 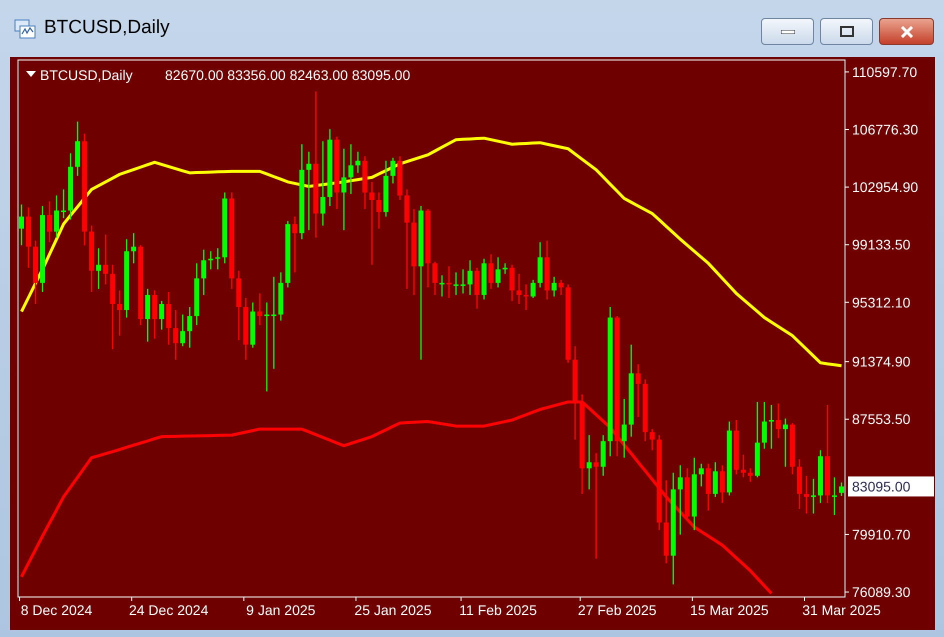 What do you see at coordinates (841, 610) in the screenshot?
I see `x-axis-label: 31 Mar 2025` at bounding box center [841, 610].